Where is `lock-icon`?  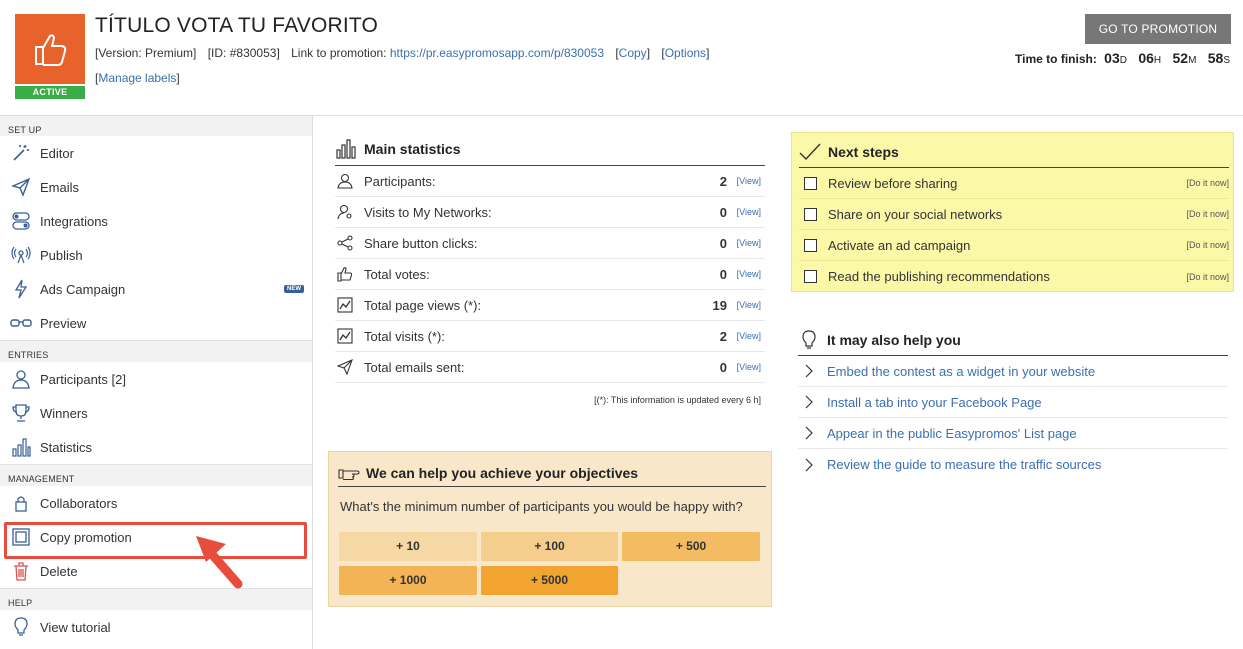
lock-icon is located at coordinates (21, 503).